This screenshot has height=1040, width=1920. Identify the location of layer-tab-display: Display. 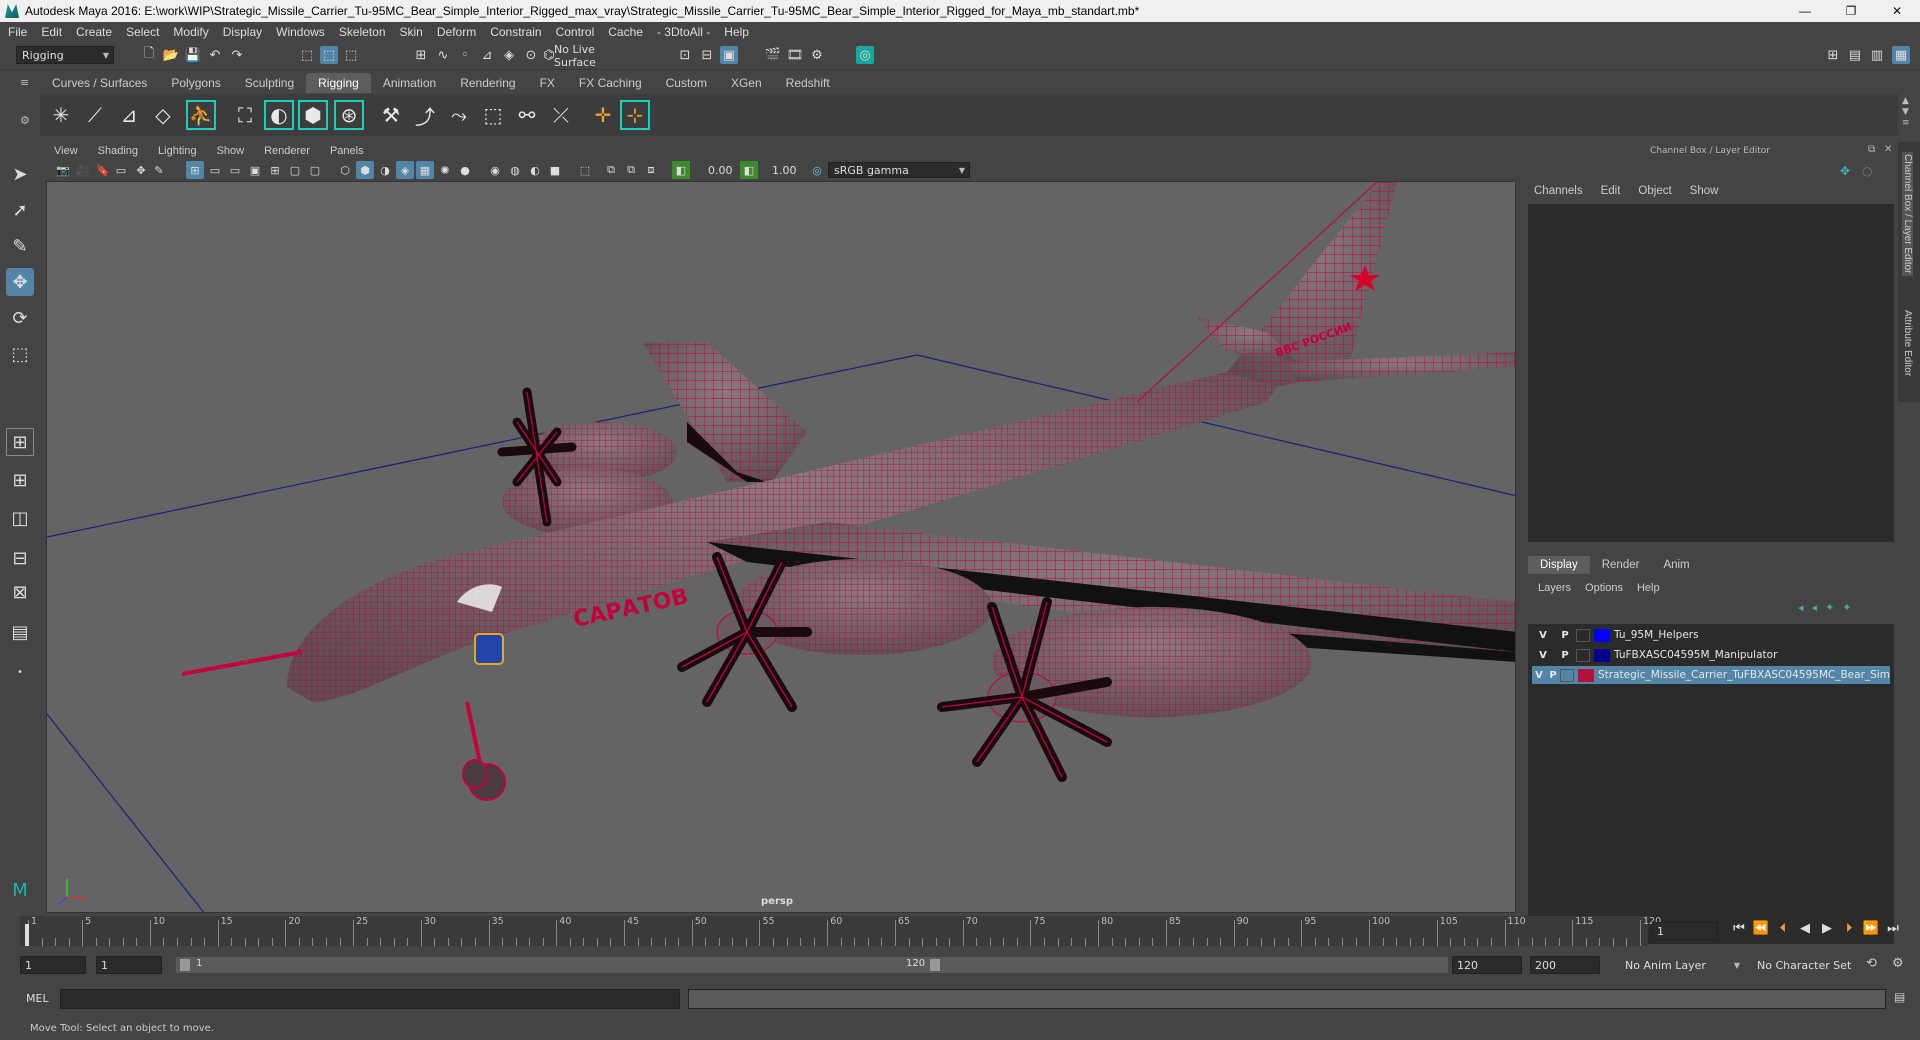
(1559, 565).